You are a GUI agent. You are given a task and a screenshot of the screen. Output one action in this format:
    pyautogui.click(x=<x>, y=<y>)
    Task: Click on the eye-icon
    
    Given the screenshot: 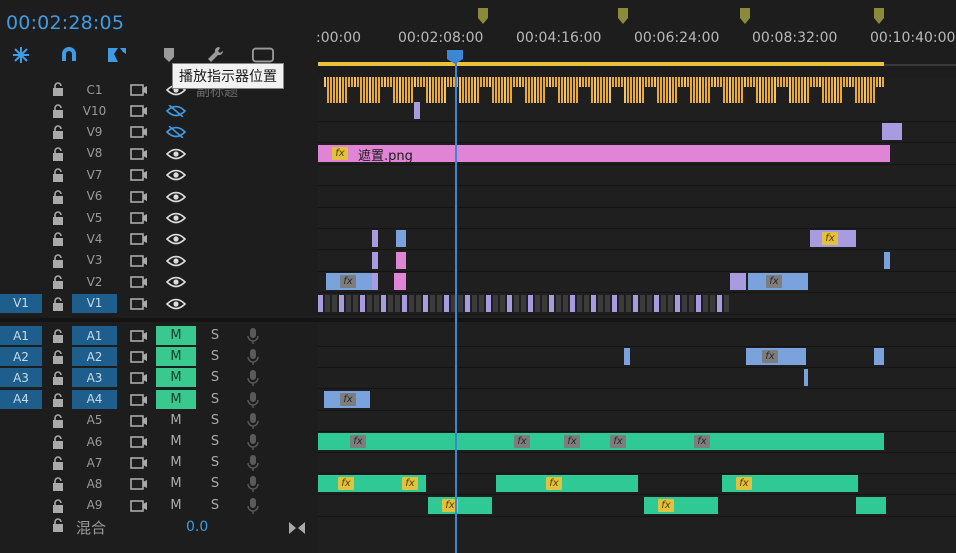 What is the action you would take?
    pyautogui.click(x=176, y=154)
    